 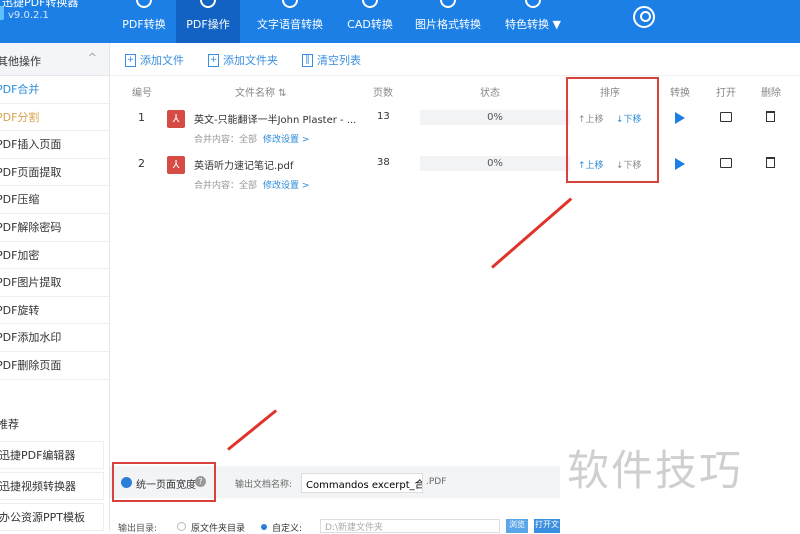 I want to click on radio-original-dir, so click(x=181, y=526).